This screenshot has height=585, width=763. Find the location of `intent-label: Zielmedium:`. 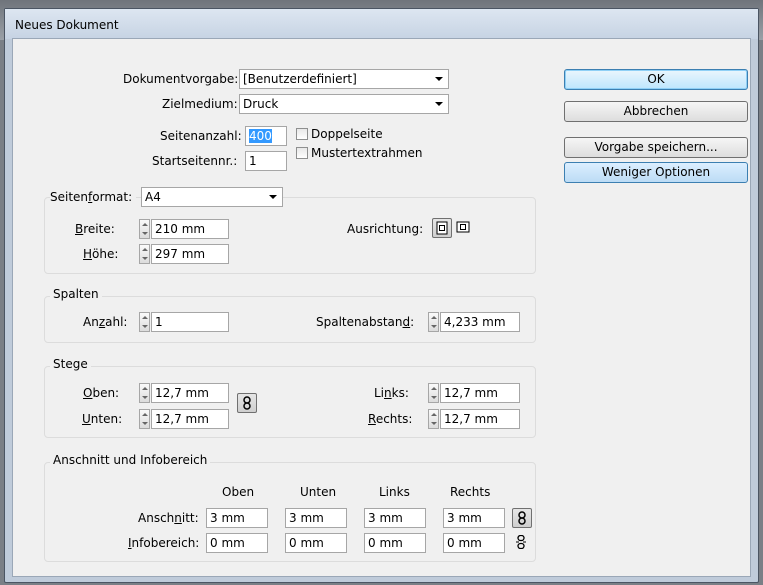

intent-label: Zielmedium: is located at coordinates (200, 104).